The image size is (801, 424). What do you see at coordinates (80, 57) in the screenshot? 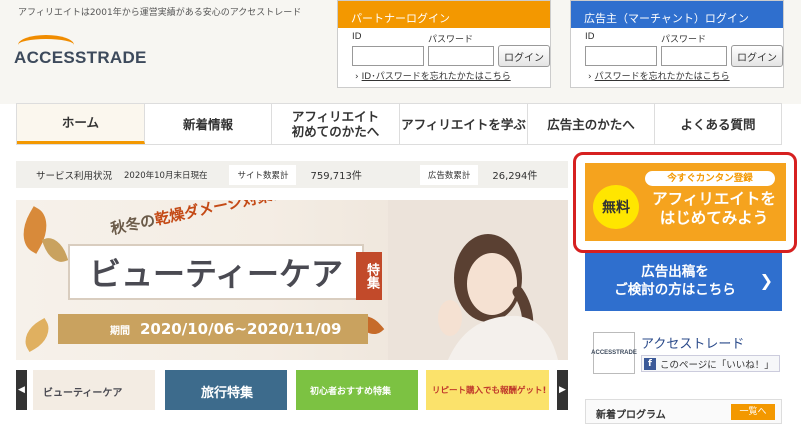
I see `logo-text: ACCESSTRADE` at bounding box center [80, 57].